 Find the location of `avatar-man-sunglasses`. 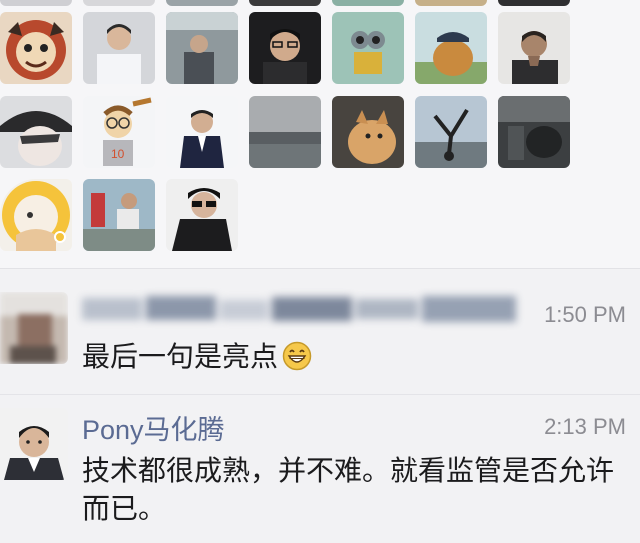

avatar-man-sunglasses is located at coordinates (202, 215).